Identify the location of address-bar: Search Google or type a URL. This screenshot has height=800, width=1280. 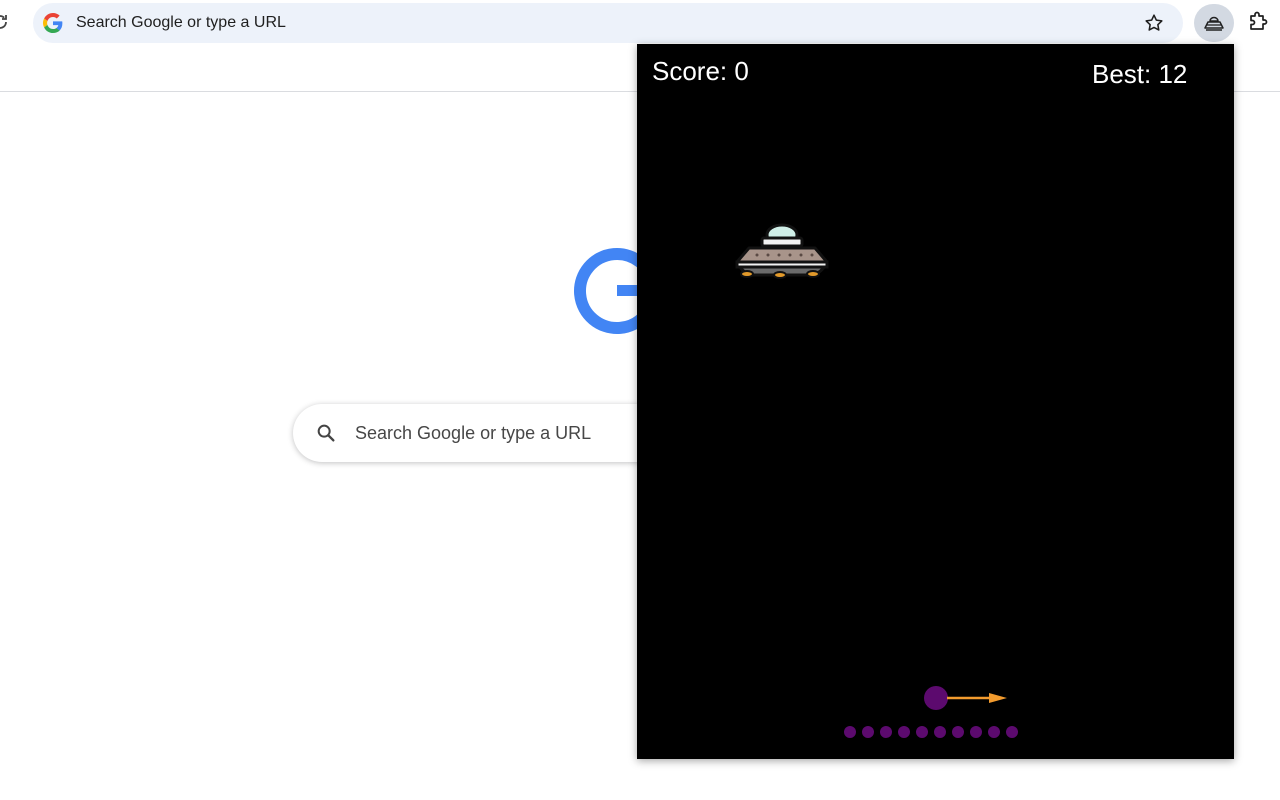
(608, 23).